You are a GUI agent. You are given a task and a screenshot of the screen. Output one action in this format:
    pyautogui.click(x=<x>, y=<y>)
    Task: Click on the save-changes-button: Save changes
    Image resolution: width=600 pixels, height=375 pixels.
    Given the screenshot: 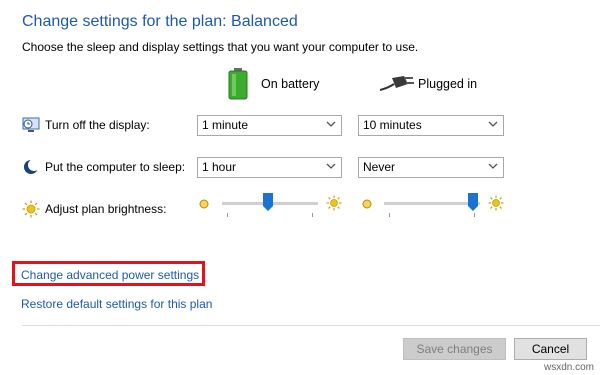 What is the action you would take?
    pyautogui.click(x=454, y=349)
    